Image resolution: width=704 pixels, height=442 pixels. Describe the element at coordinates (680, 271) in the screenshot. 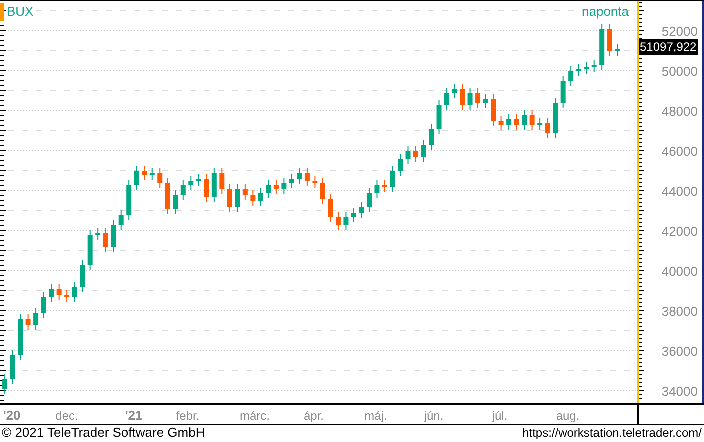

I see `y-axis-label: 40000` at that location.